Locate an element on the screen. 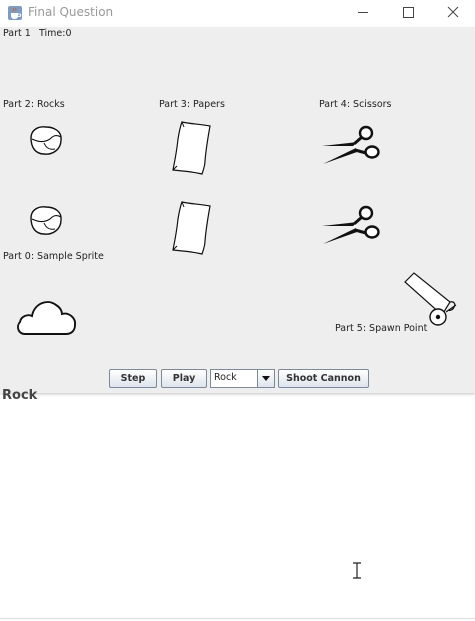 The width and height of the screenshot is (475, 621). control-toolbar: Step Play Rock Shoot Cannon is located at coordinates (237, 379).